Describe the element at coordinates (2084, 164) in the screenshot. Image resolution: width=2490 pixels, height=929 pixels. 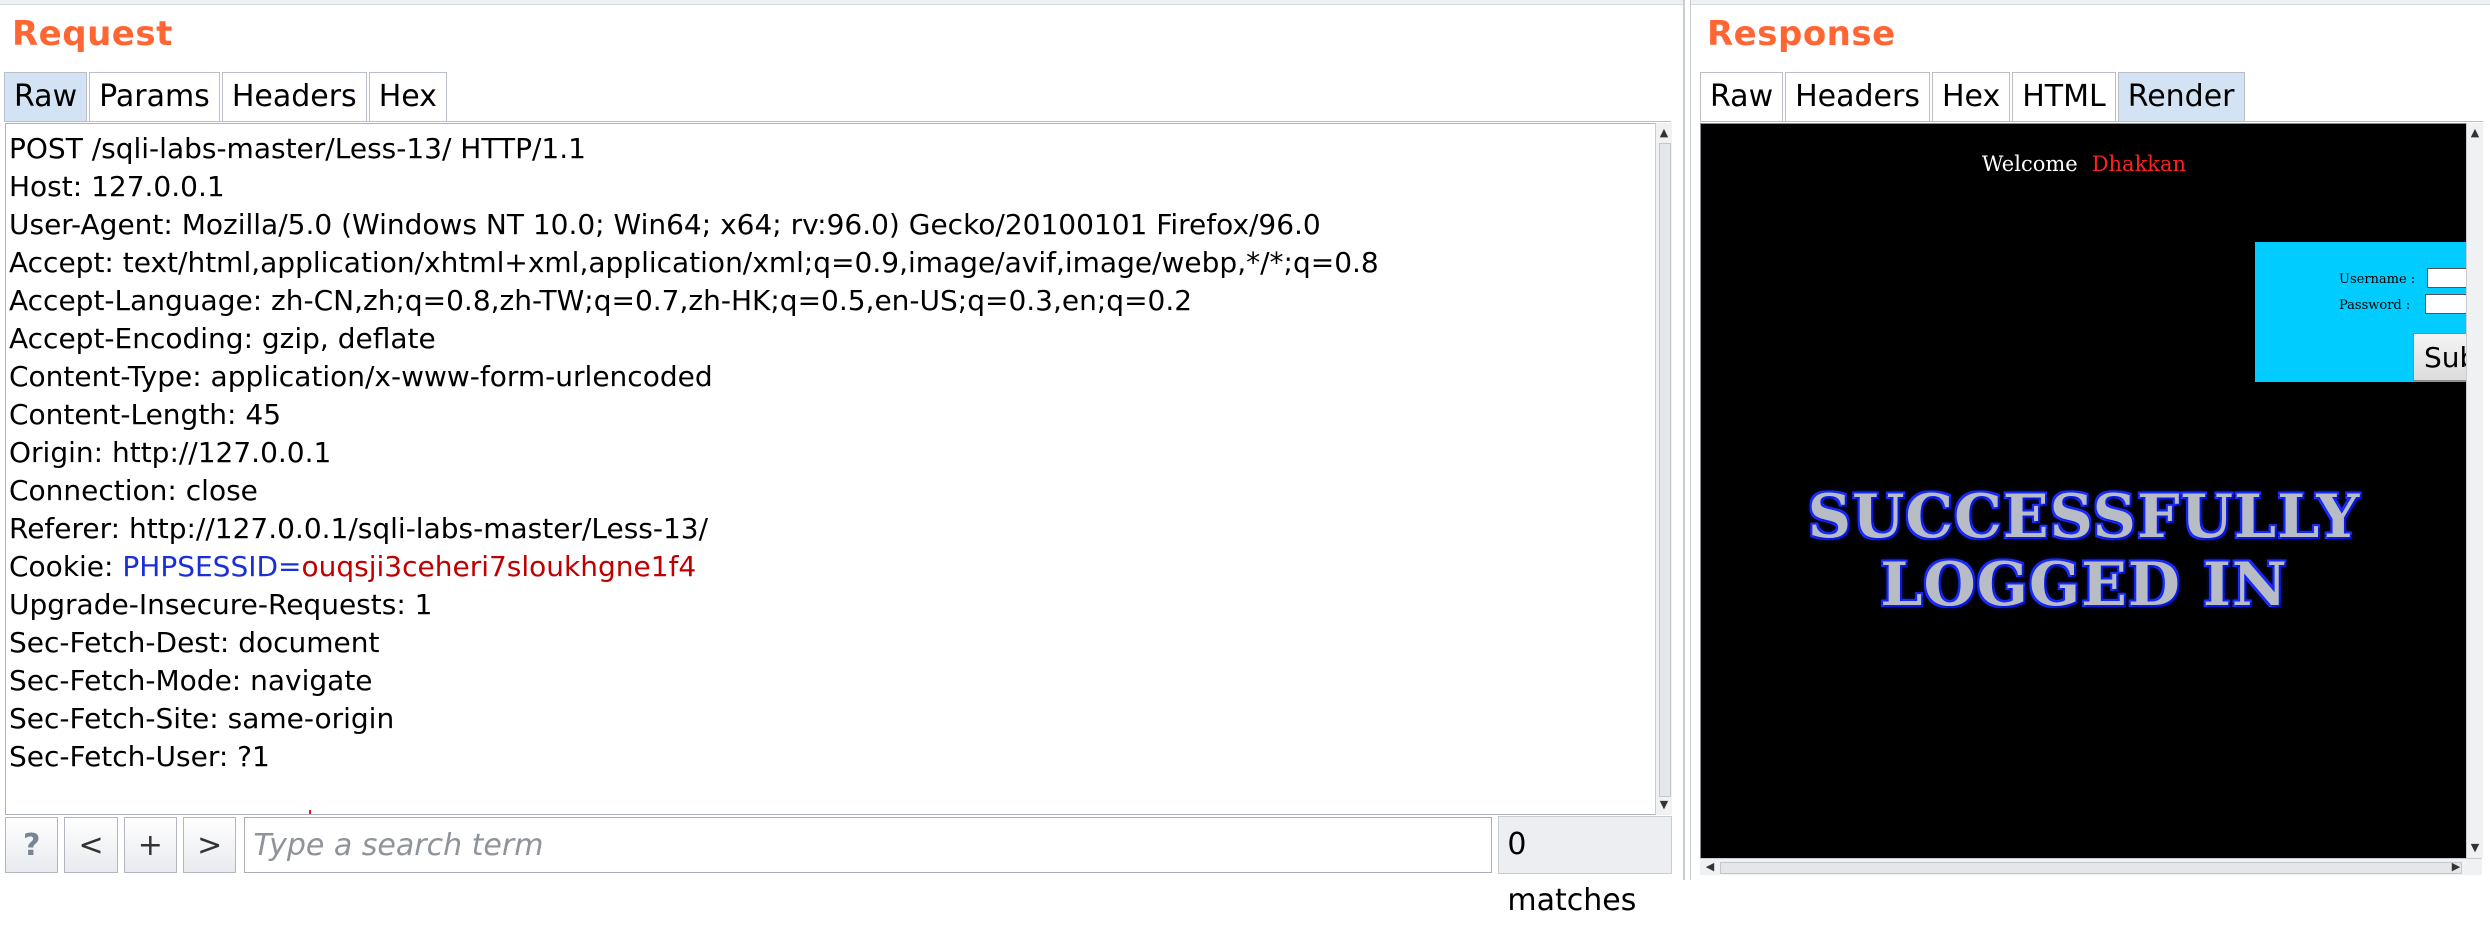
I see `welcome-text: Welcome Dhakkan` at that location.